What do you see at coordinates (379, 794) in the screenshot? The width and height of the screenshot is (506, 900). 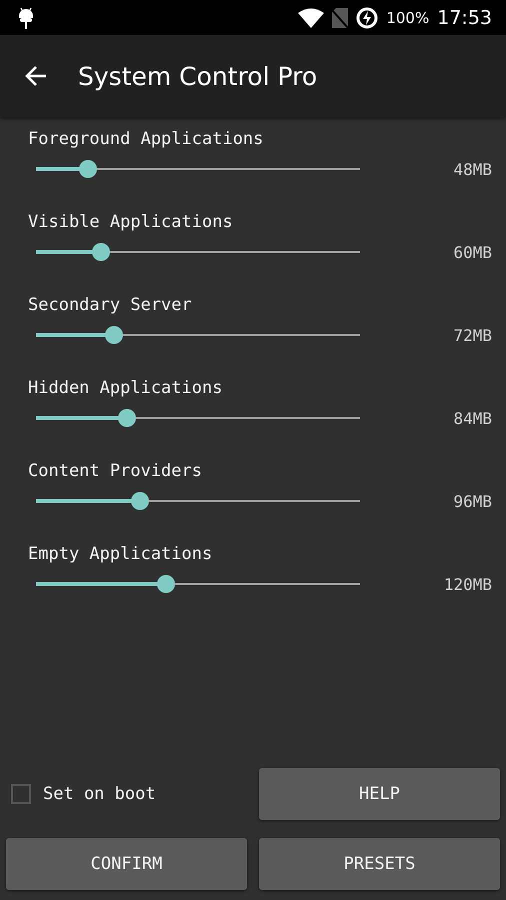 I see `help-button: HELP` at bounding box center [379, 794].